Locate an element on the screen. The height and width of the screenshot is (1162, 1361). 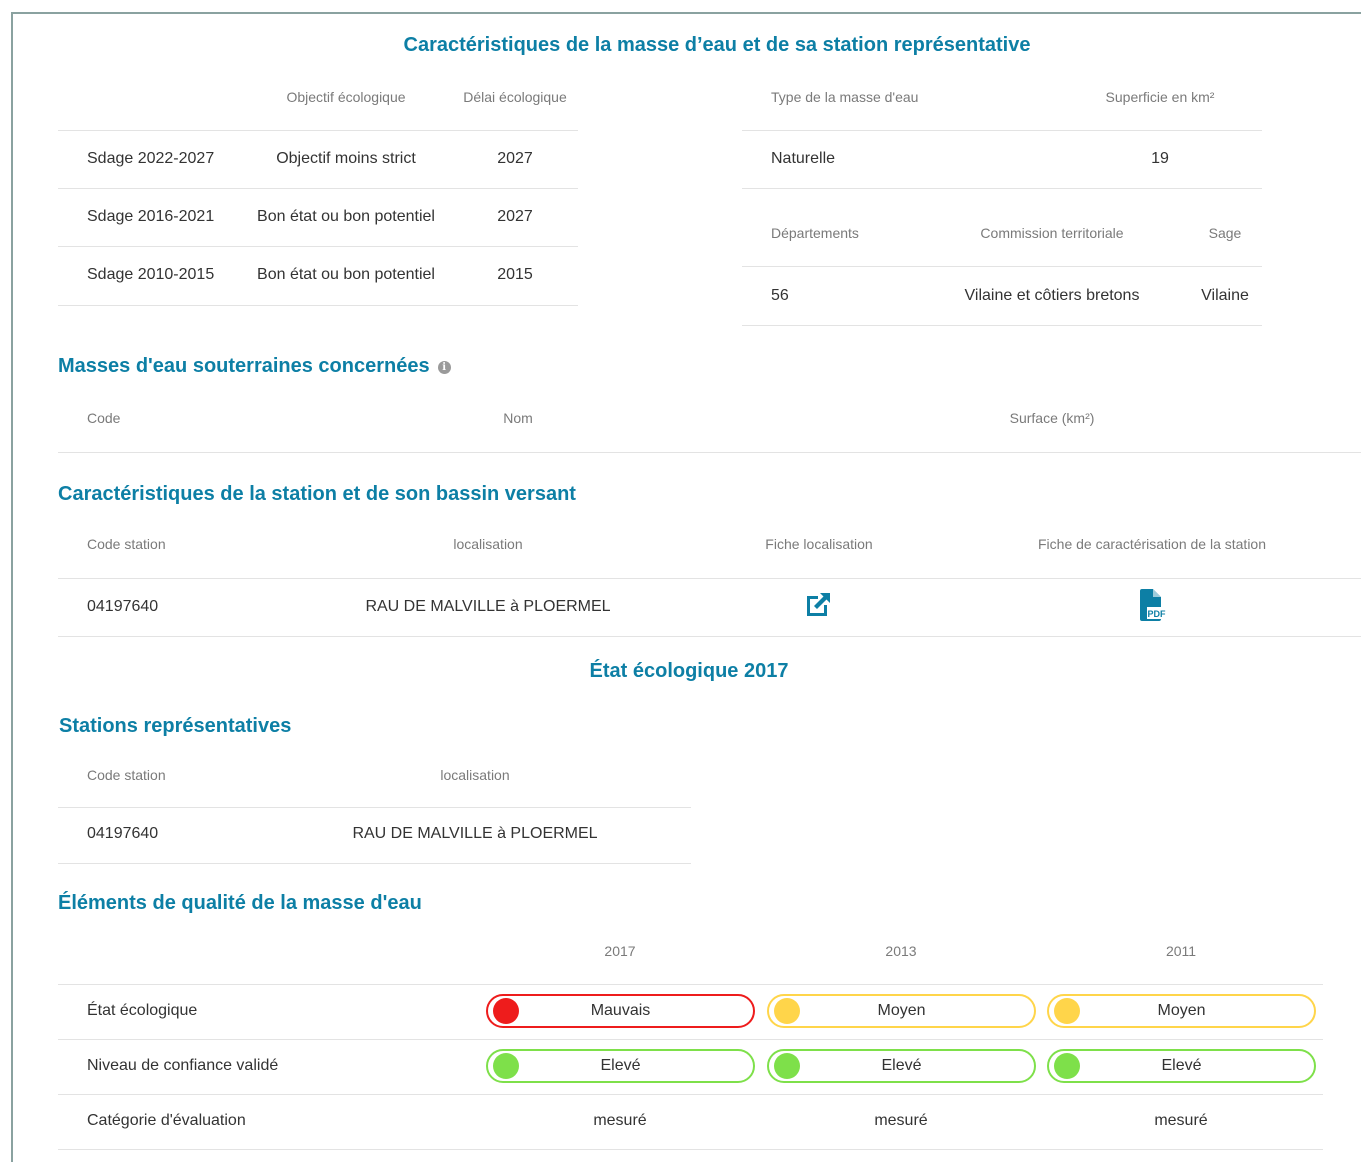
header-sage: Sage is located at coordinates (1225, 233).